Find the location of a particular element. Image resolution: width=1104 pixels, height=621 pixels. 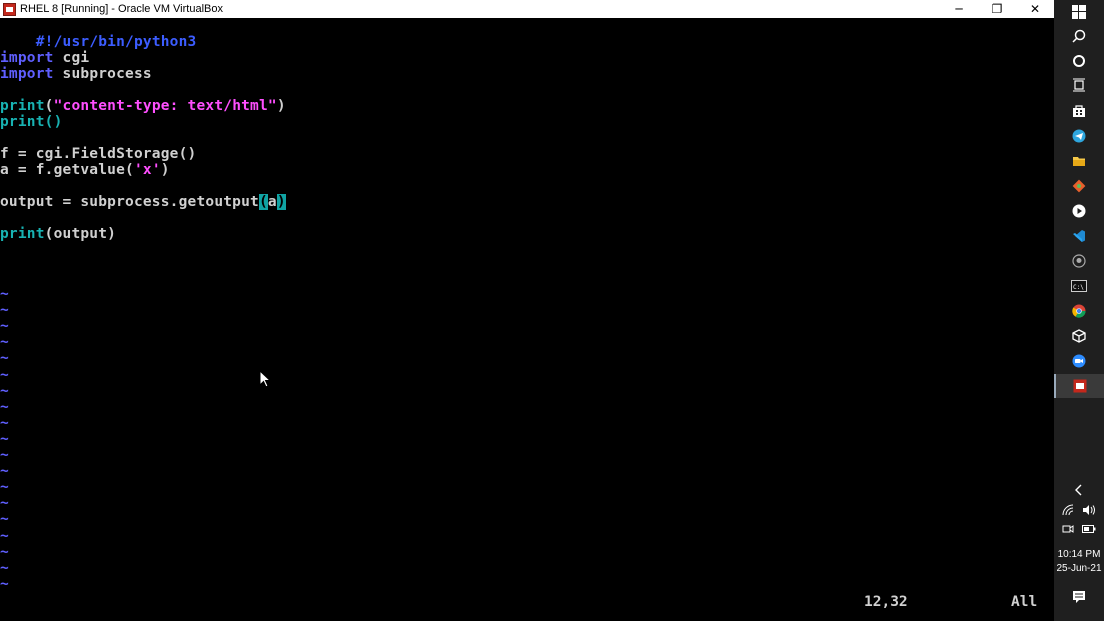

restore-button: ❐ is located at coordinates (997, 9).